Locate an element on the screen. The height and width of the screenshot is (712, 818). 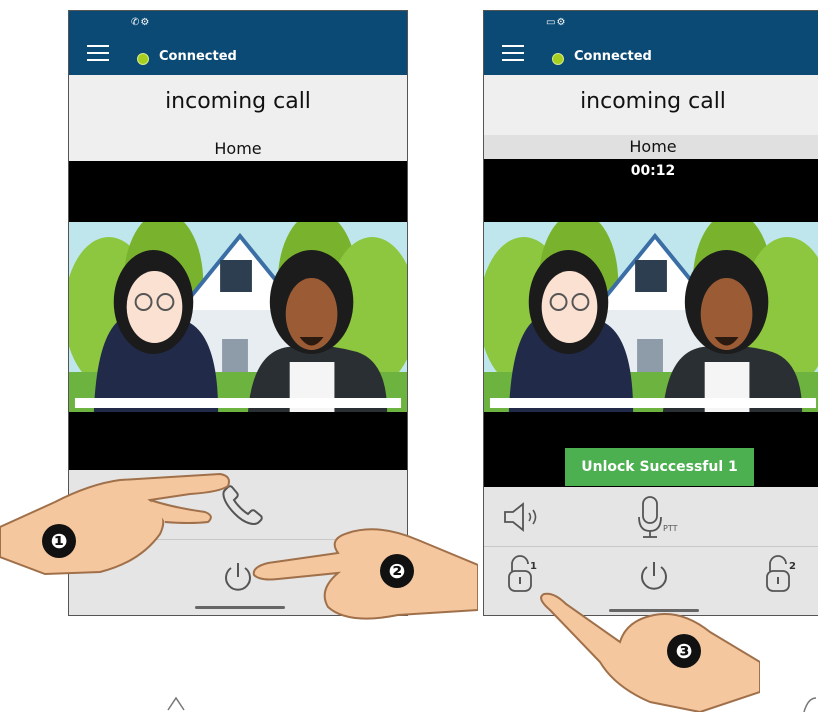
status-icons: ▭⚙ is located at coordinates (556, 22).